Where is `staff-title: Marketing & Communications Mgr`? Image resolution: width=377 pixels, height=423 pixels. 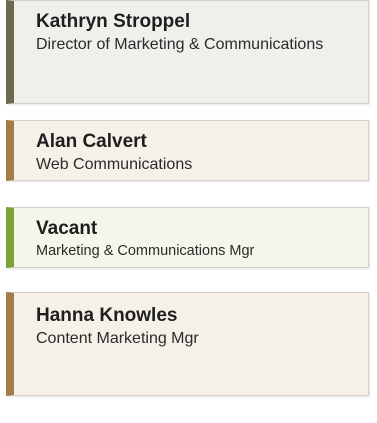 staff-title: Marketing & Communications Mgr is located at coordinates (145, 251).